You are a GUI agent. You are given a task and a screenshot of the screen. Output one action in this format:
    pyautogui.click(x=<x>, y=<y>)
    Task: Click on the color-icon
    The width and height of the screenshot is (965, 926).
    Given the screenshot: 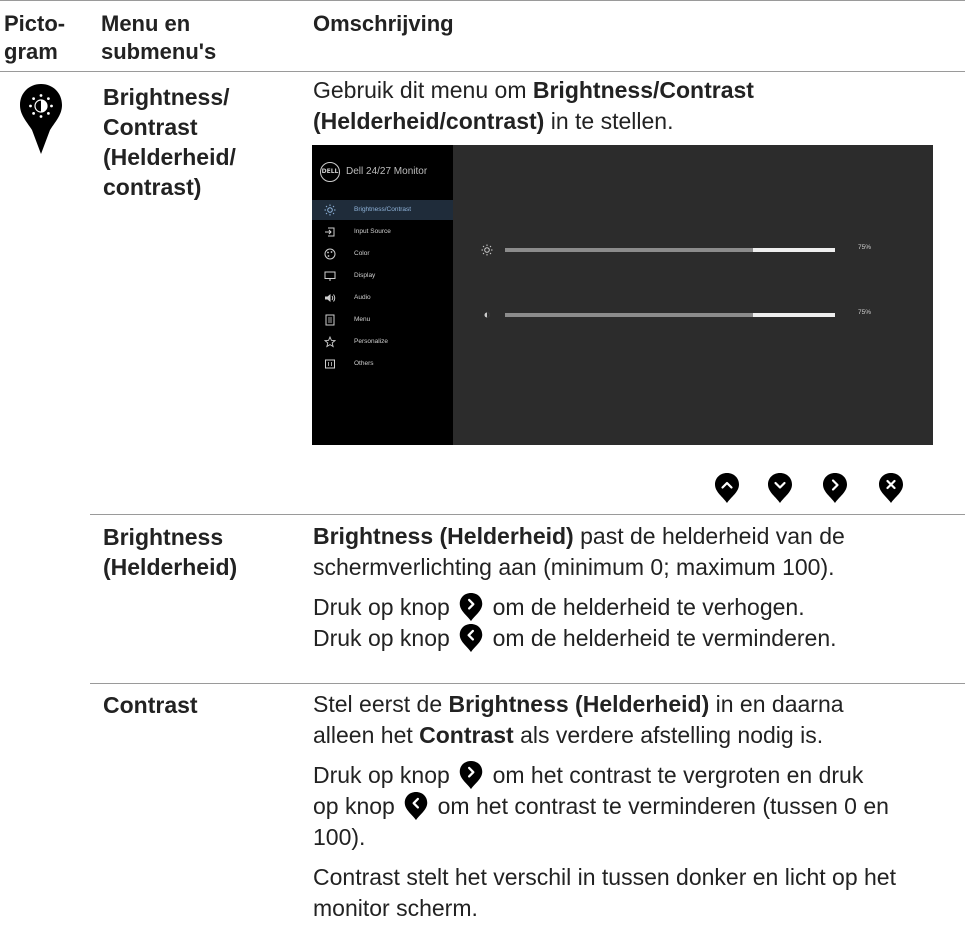 What is the action you would take?
    pyautogui.click(x=330, y=254)
    